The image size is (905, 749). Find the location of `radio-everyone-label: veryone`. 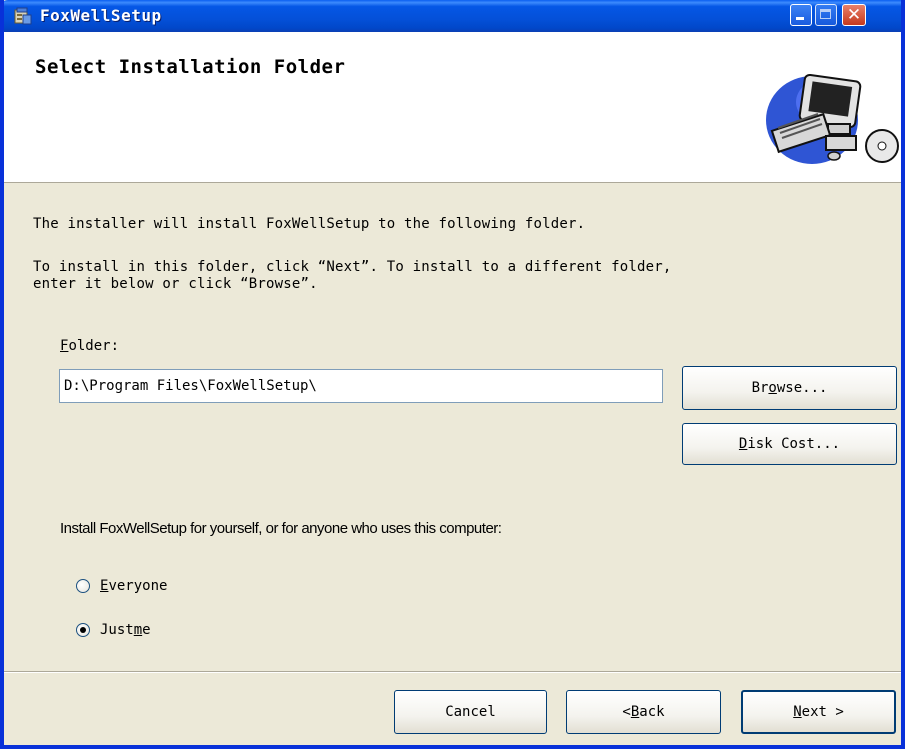

radio-everyone-label: veryone is located at coordinates (138, 586).